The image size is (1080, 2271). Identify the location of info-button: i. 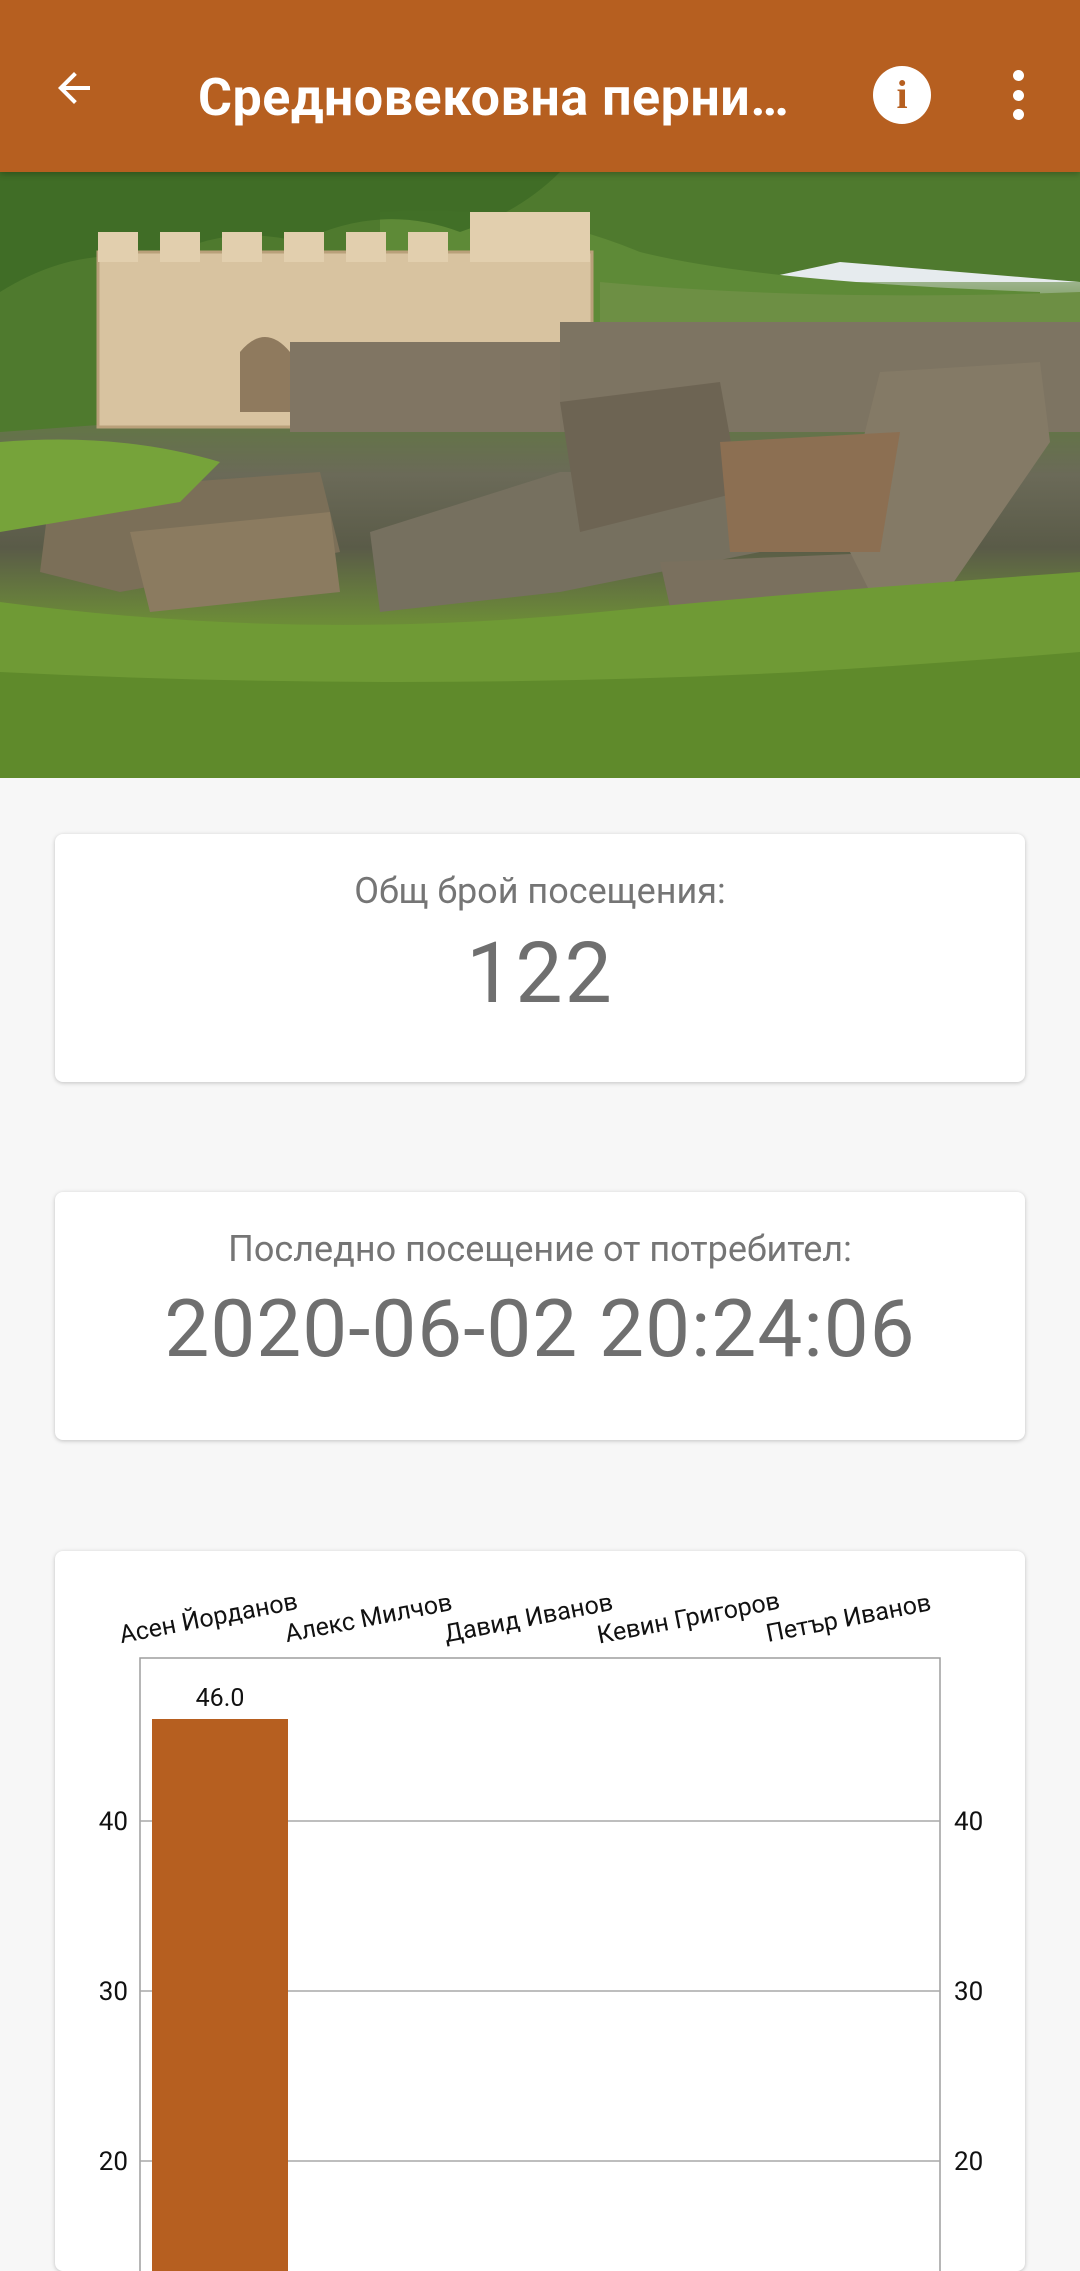
(902, 95).